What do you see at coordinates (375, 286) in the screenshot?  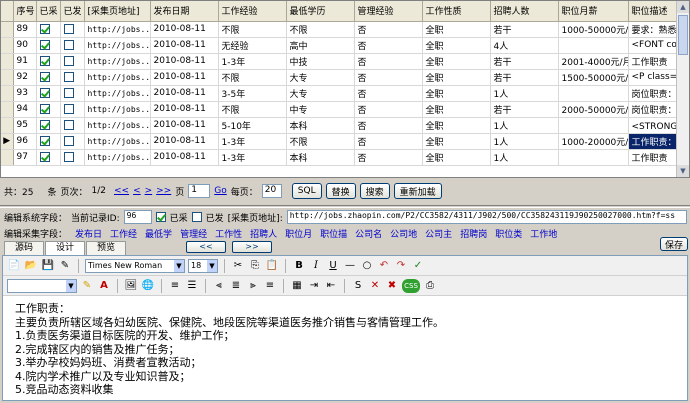 I see `remove-format-icon: ✕` at bounding box center [375, 286].